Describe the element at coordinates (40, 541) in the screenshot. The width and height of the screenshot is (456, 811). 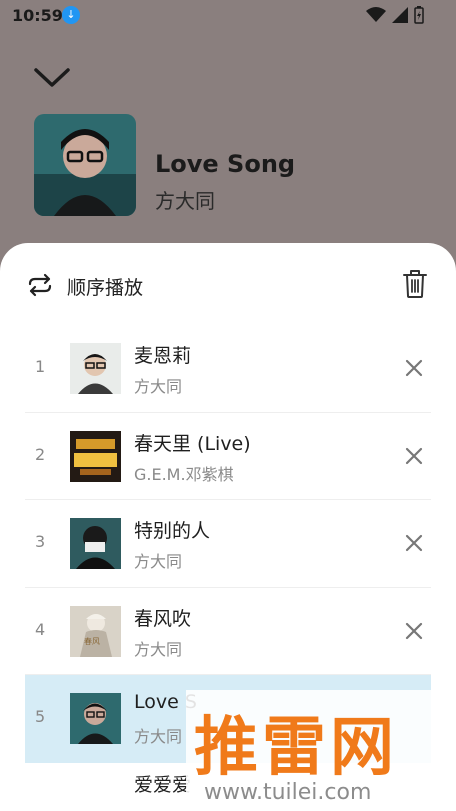
I see `track-number: 3` at that location.